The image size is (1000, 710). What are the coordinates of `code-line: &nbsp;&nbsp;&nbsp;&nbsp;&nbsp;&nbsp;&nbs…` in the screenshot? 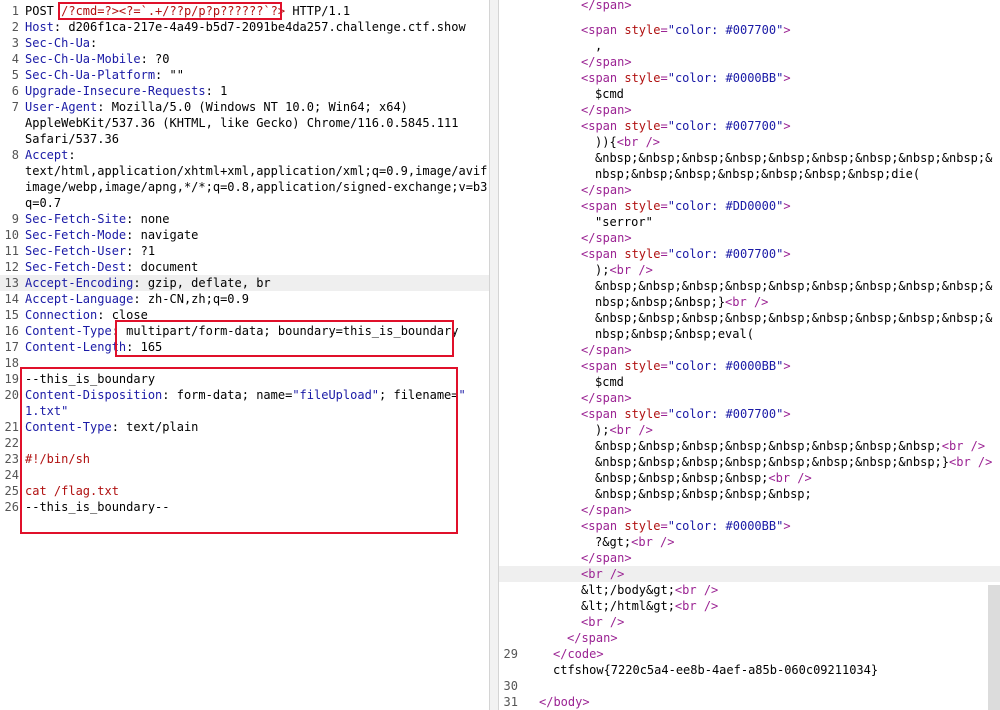 It's located at (749, 158).